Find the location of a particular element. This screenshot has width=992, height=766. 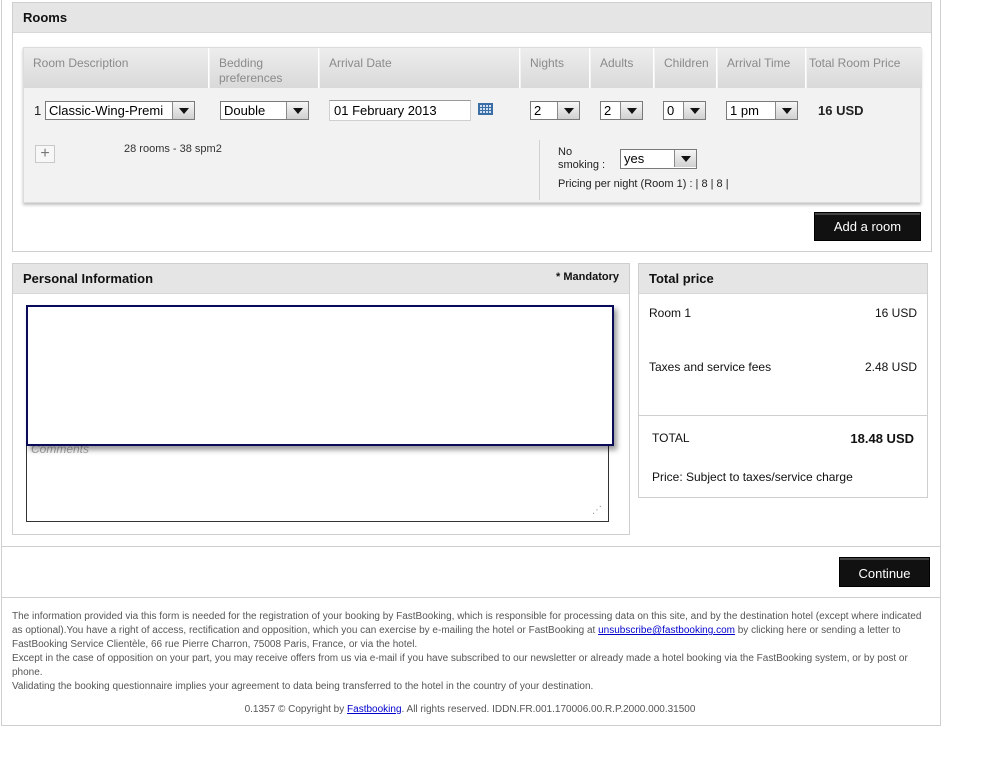

continue-button: Continue is located at coordinates (884, 572).